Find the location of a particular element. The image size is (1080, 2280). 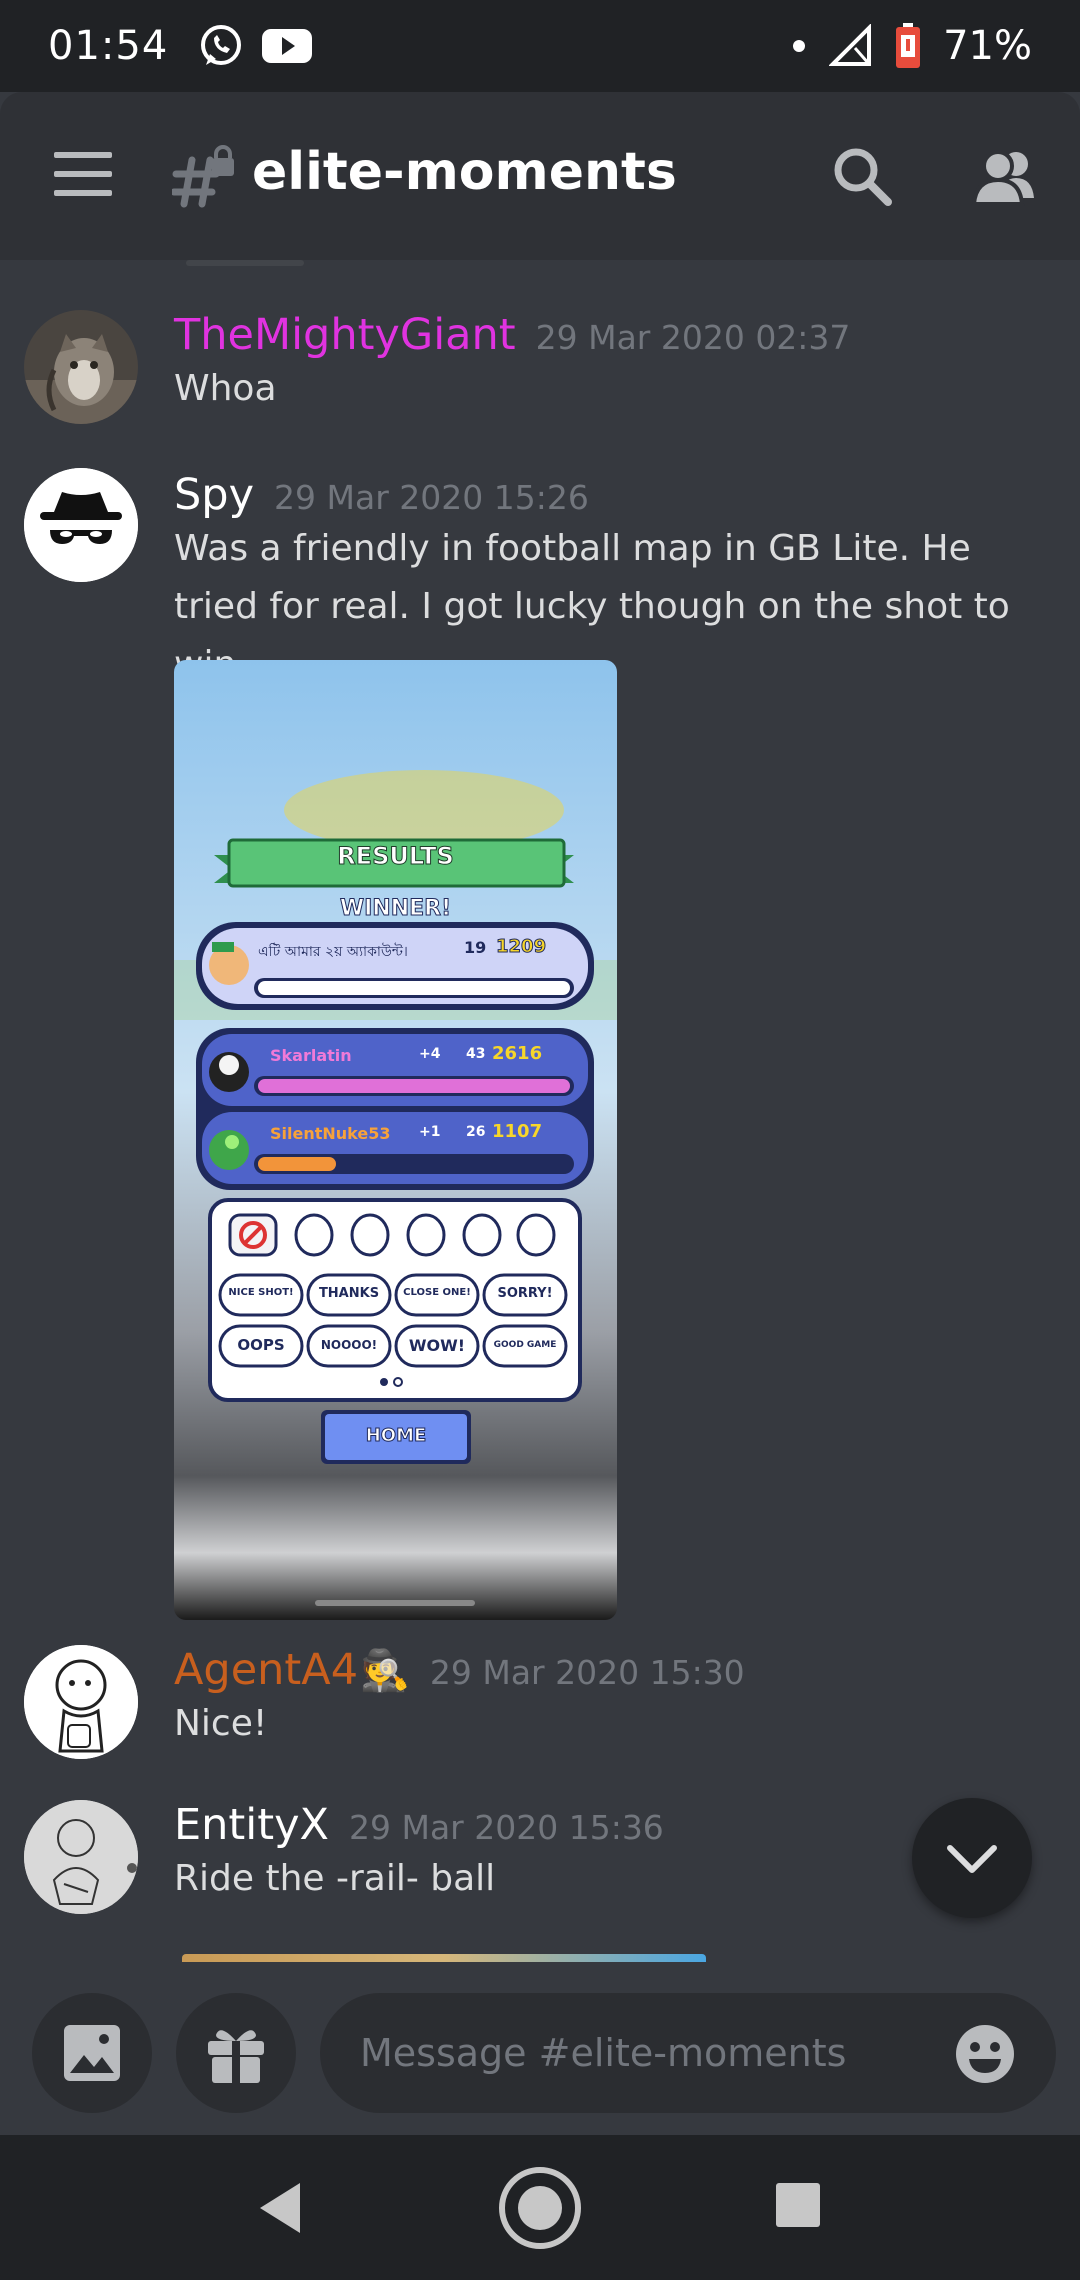

channel-header: elite-moments is located at coordinates (540, 176).